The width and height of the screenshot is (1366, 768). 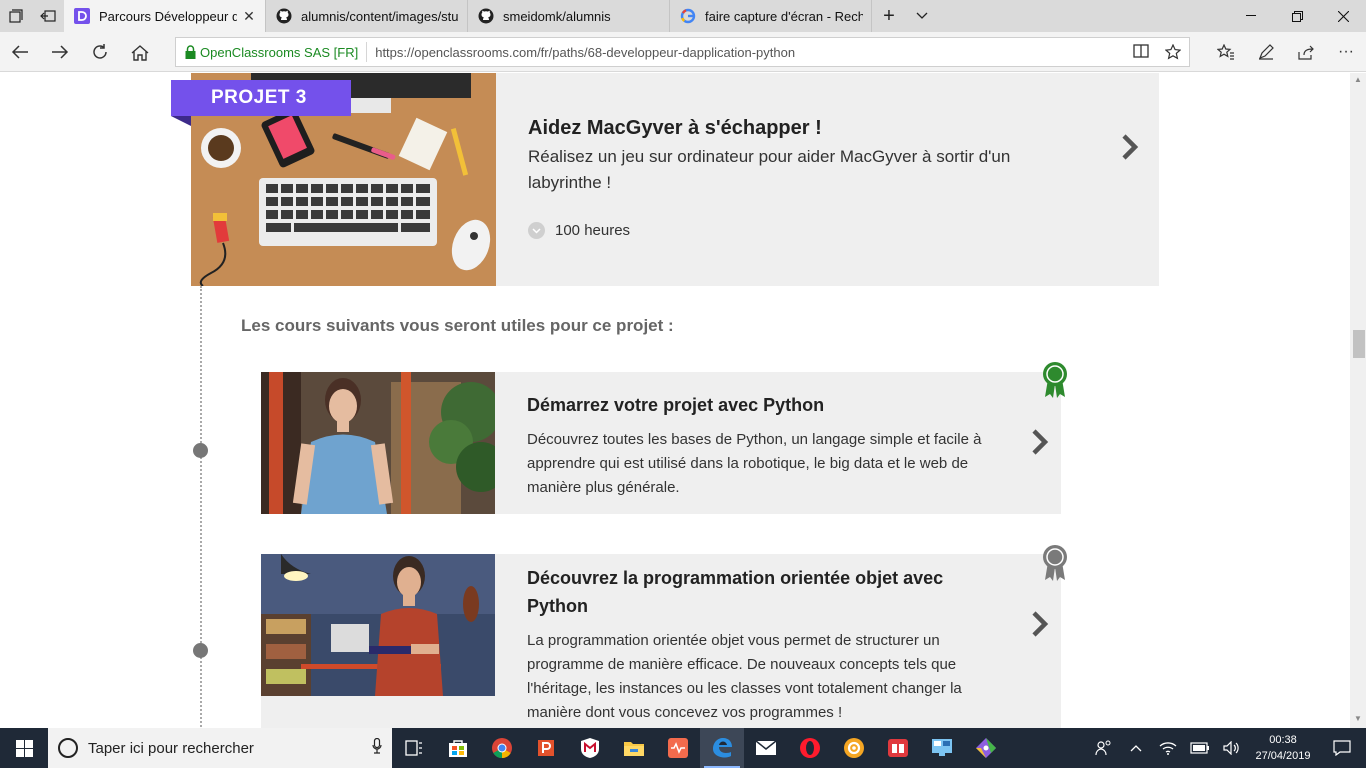 What do you see at coordinates (1226, 52) in the screenshot?
I see `favorites-hub-icon` at bounding box center [1226, 52].